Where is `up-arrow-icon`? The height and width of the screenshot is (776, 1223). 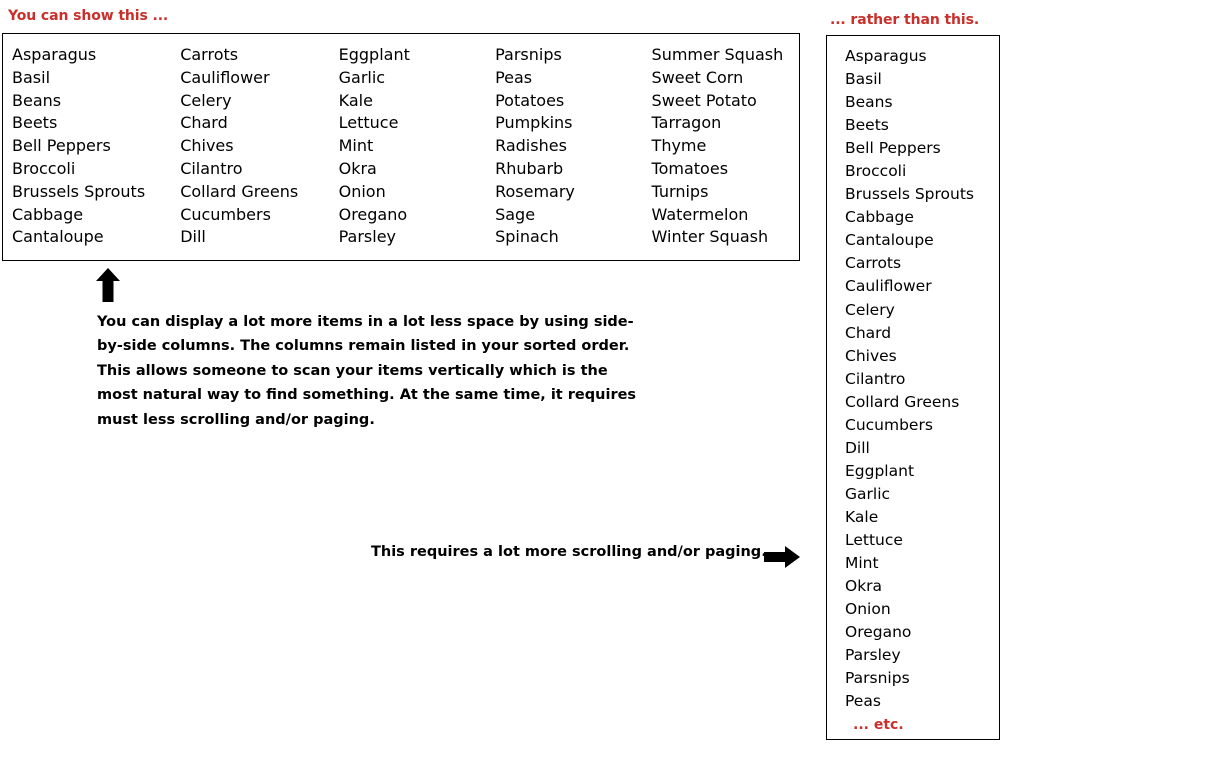
up-arrow-icon is located at coordinates (108, 285).